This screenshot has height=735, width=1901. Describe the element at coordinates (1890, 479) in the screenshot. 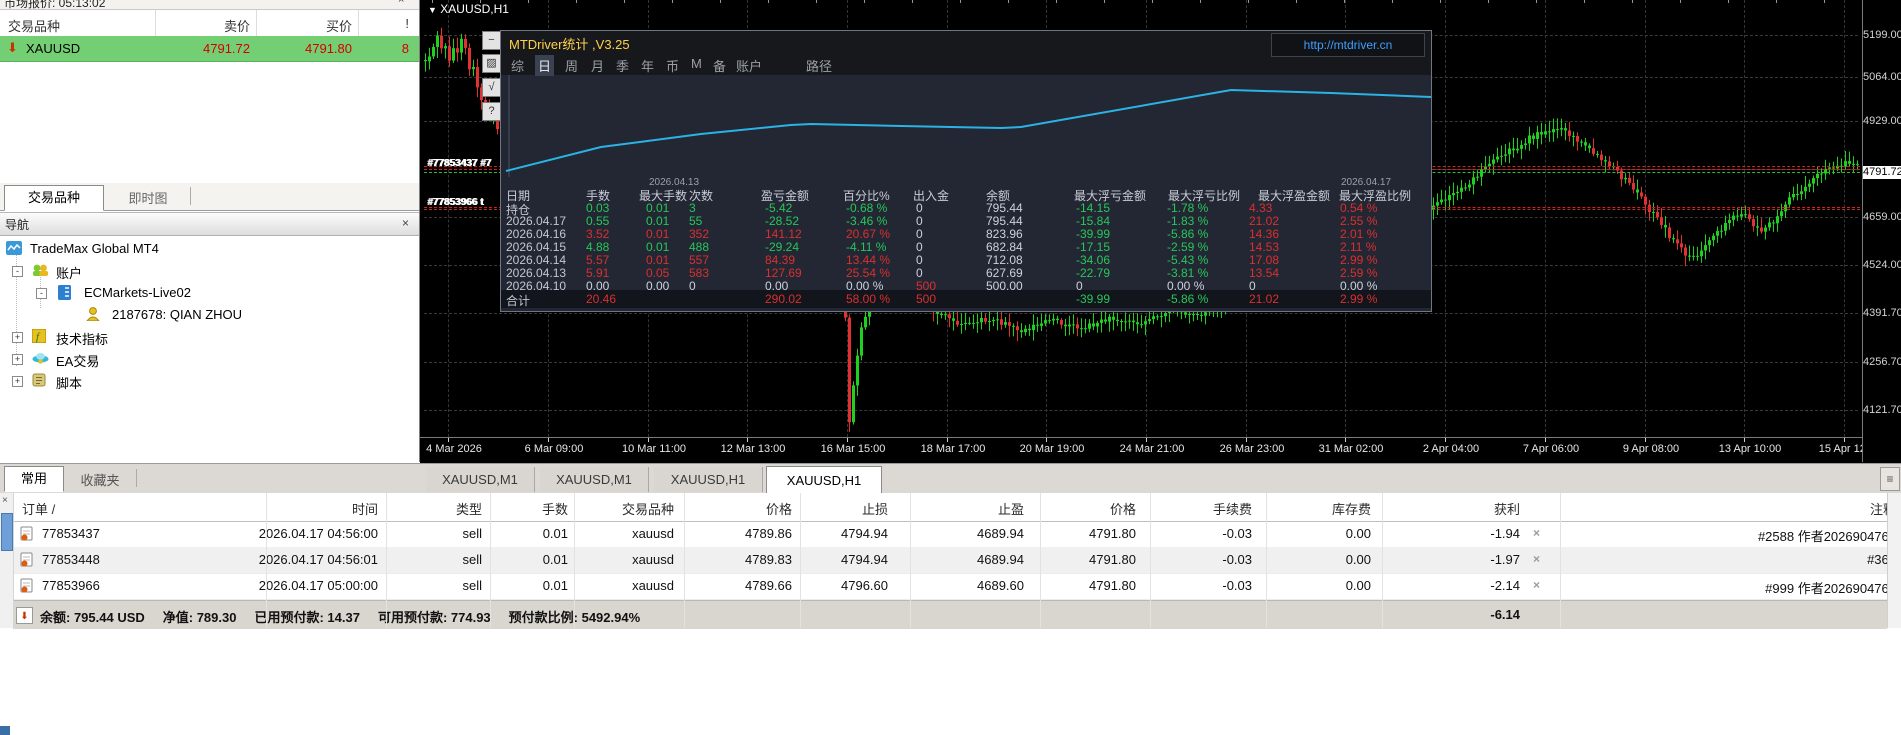

I see `tab-list-button: ≡` at that location.